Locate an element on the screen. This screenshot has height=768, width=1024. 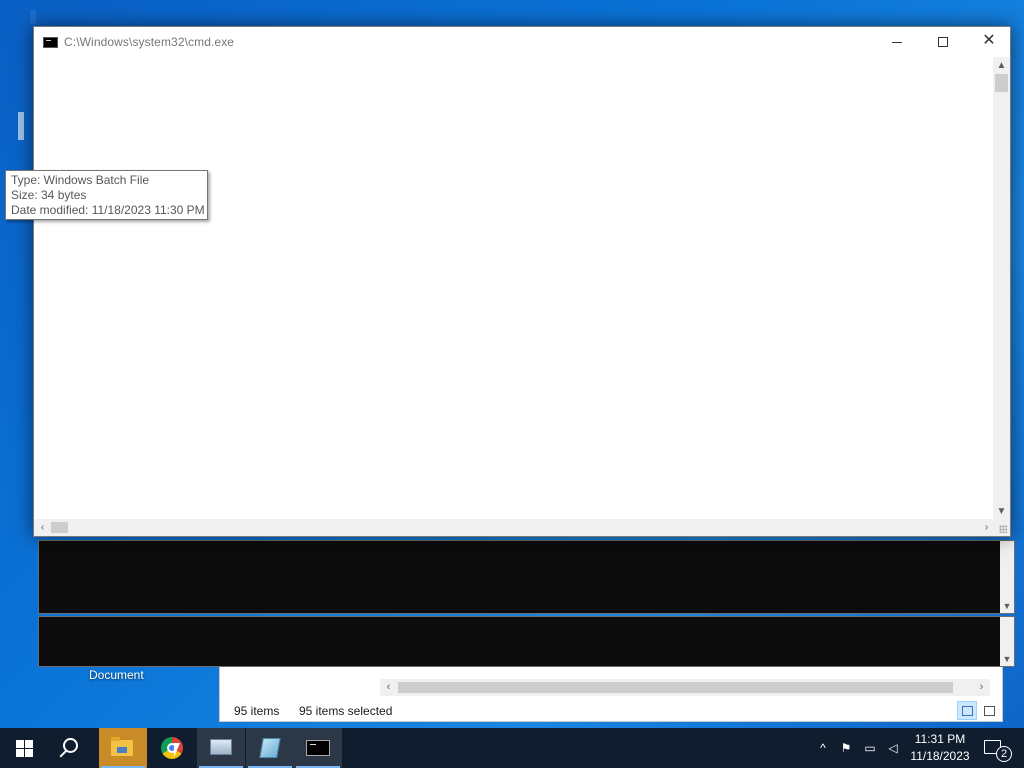
security-icon: ⚑ is located at coordinates (846, 748).